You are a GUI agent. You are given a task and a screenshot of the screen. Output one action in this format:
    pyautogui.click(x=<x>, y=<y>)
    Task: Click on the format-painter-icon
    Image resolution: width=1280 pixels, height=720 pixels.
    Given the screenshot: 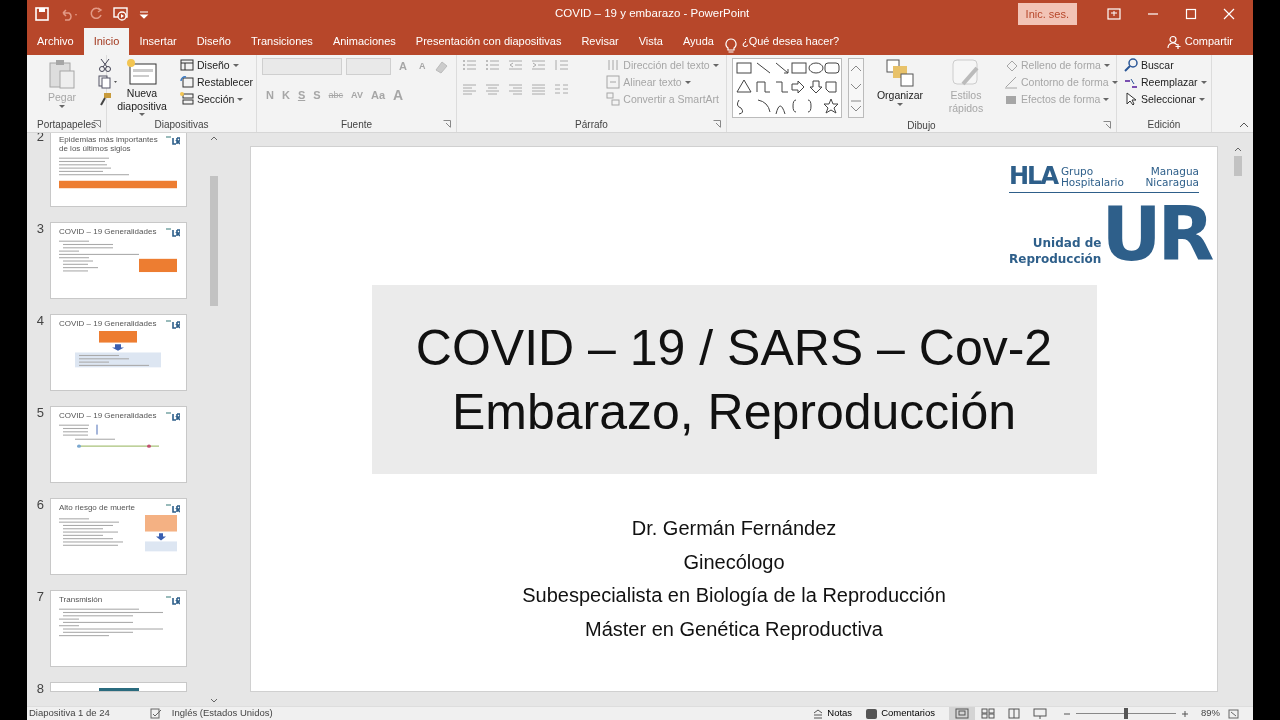 What is the action you would take?
    pyautogui.click(x=105, y=99)
    